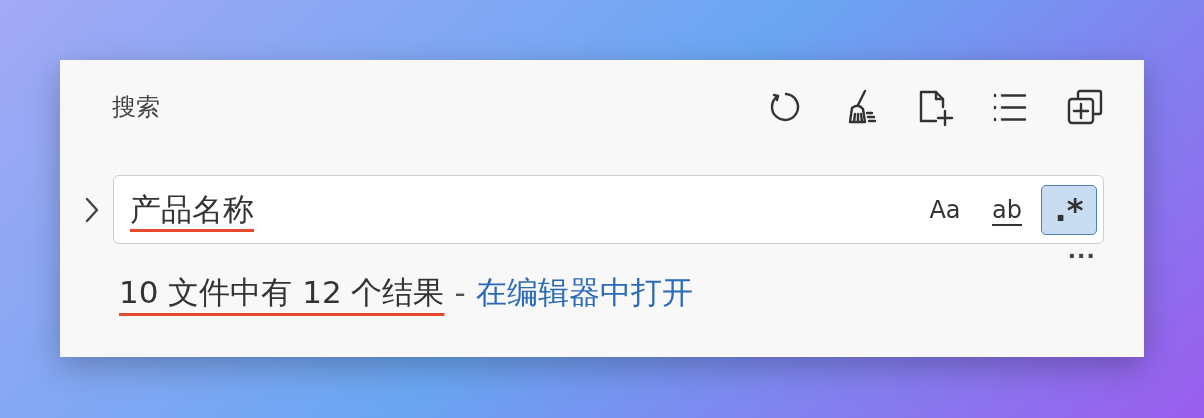  Describe the element at coordinates (584, 293) in the screenshot. I see `open-in-editor-link: 在编辑器中打开` at that location.